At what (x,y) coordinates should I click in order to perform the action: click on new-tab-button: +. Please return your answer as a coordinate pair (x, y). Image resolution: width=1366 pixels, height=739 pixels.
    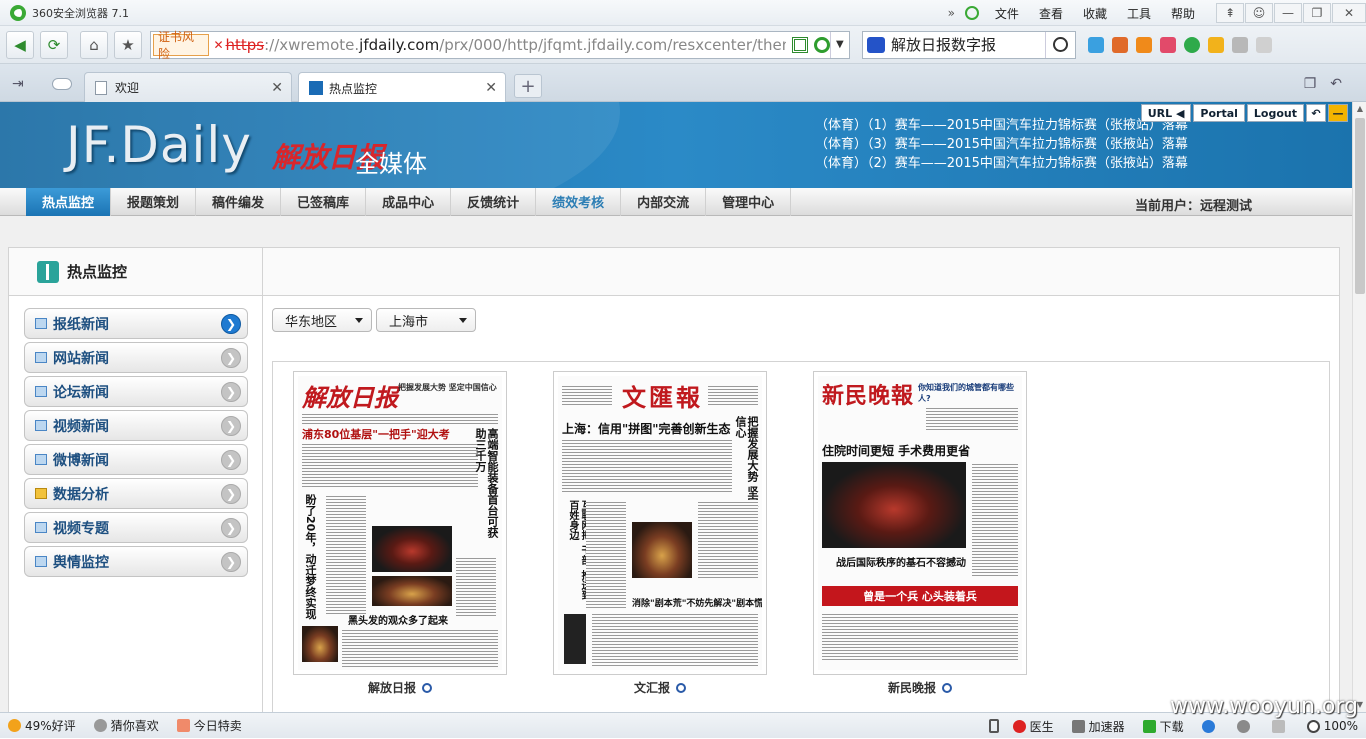
    Looking at the image, I should click on (528, 86).